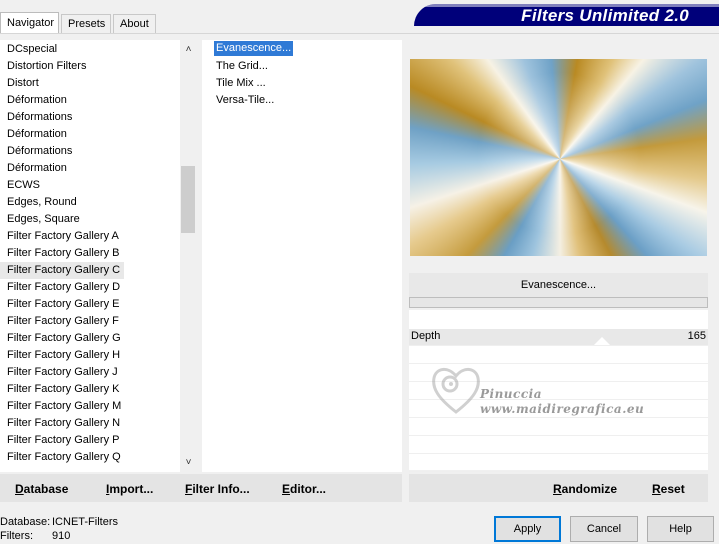  What do you see at coordinates (20, 185) in the screenshot?
I see `list-item: ECWS` at bounding box center [20, 185].